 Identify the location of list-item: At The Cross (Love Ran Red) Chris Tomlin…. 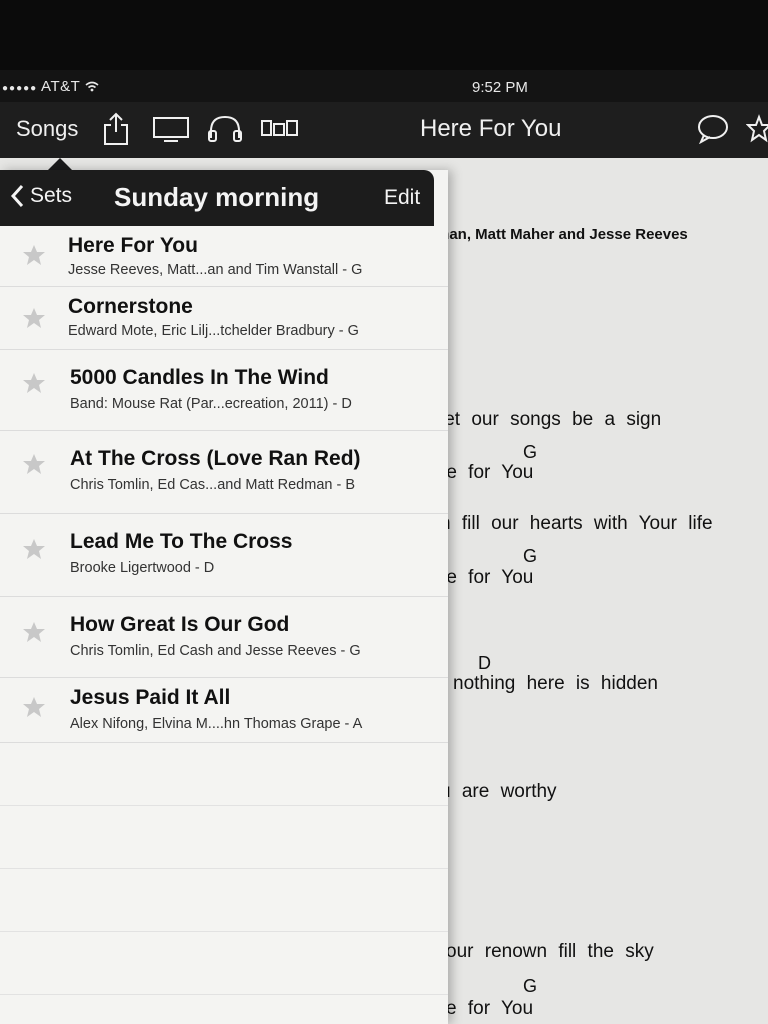
(224, 472).